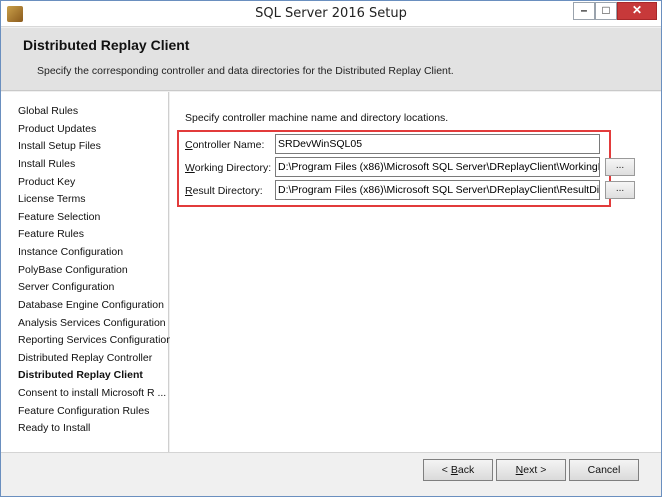 The width and height of the screenshot is (662, 497). Describe the element at coordinates (637, 11) in the screenshot. I see `close-button: ✕` at that location.